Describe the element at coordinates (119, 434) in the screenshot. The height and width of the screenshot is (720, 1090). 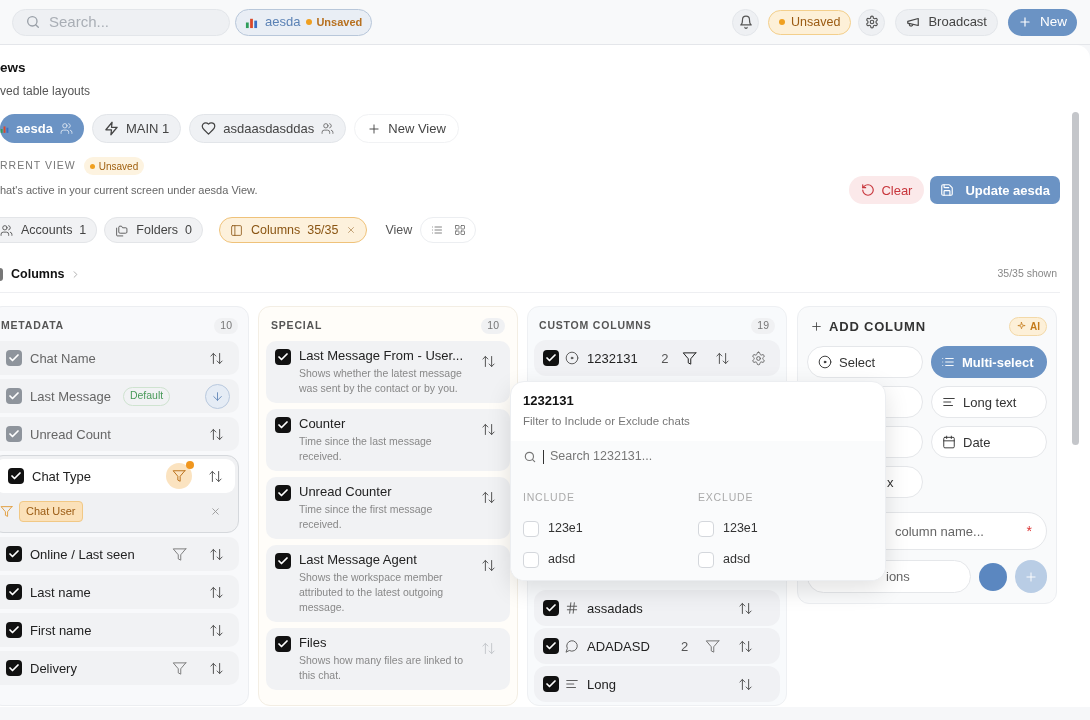
I see `column-row: Unread Count` at that location.